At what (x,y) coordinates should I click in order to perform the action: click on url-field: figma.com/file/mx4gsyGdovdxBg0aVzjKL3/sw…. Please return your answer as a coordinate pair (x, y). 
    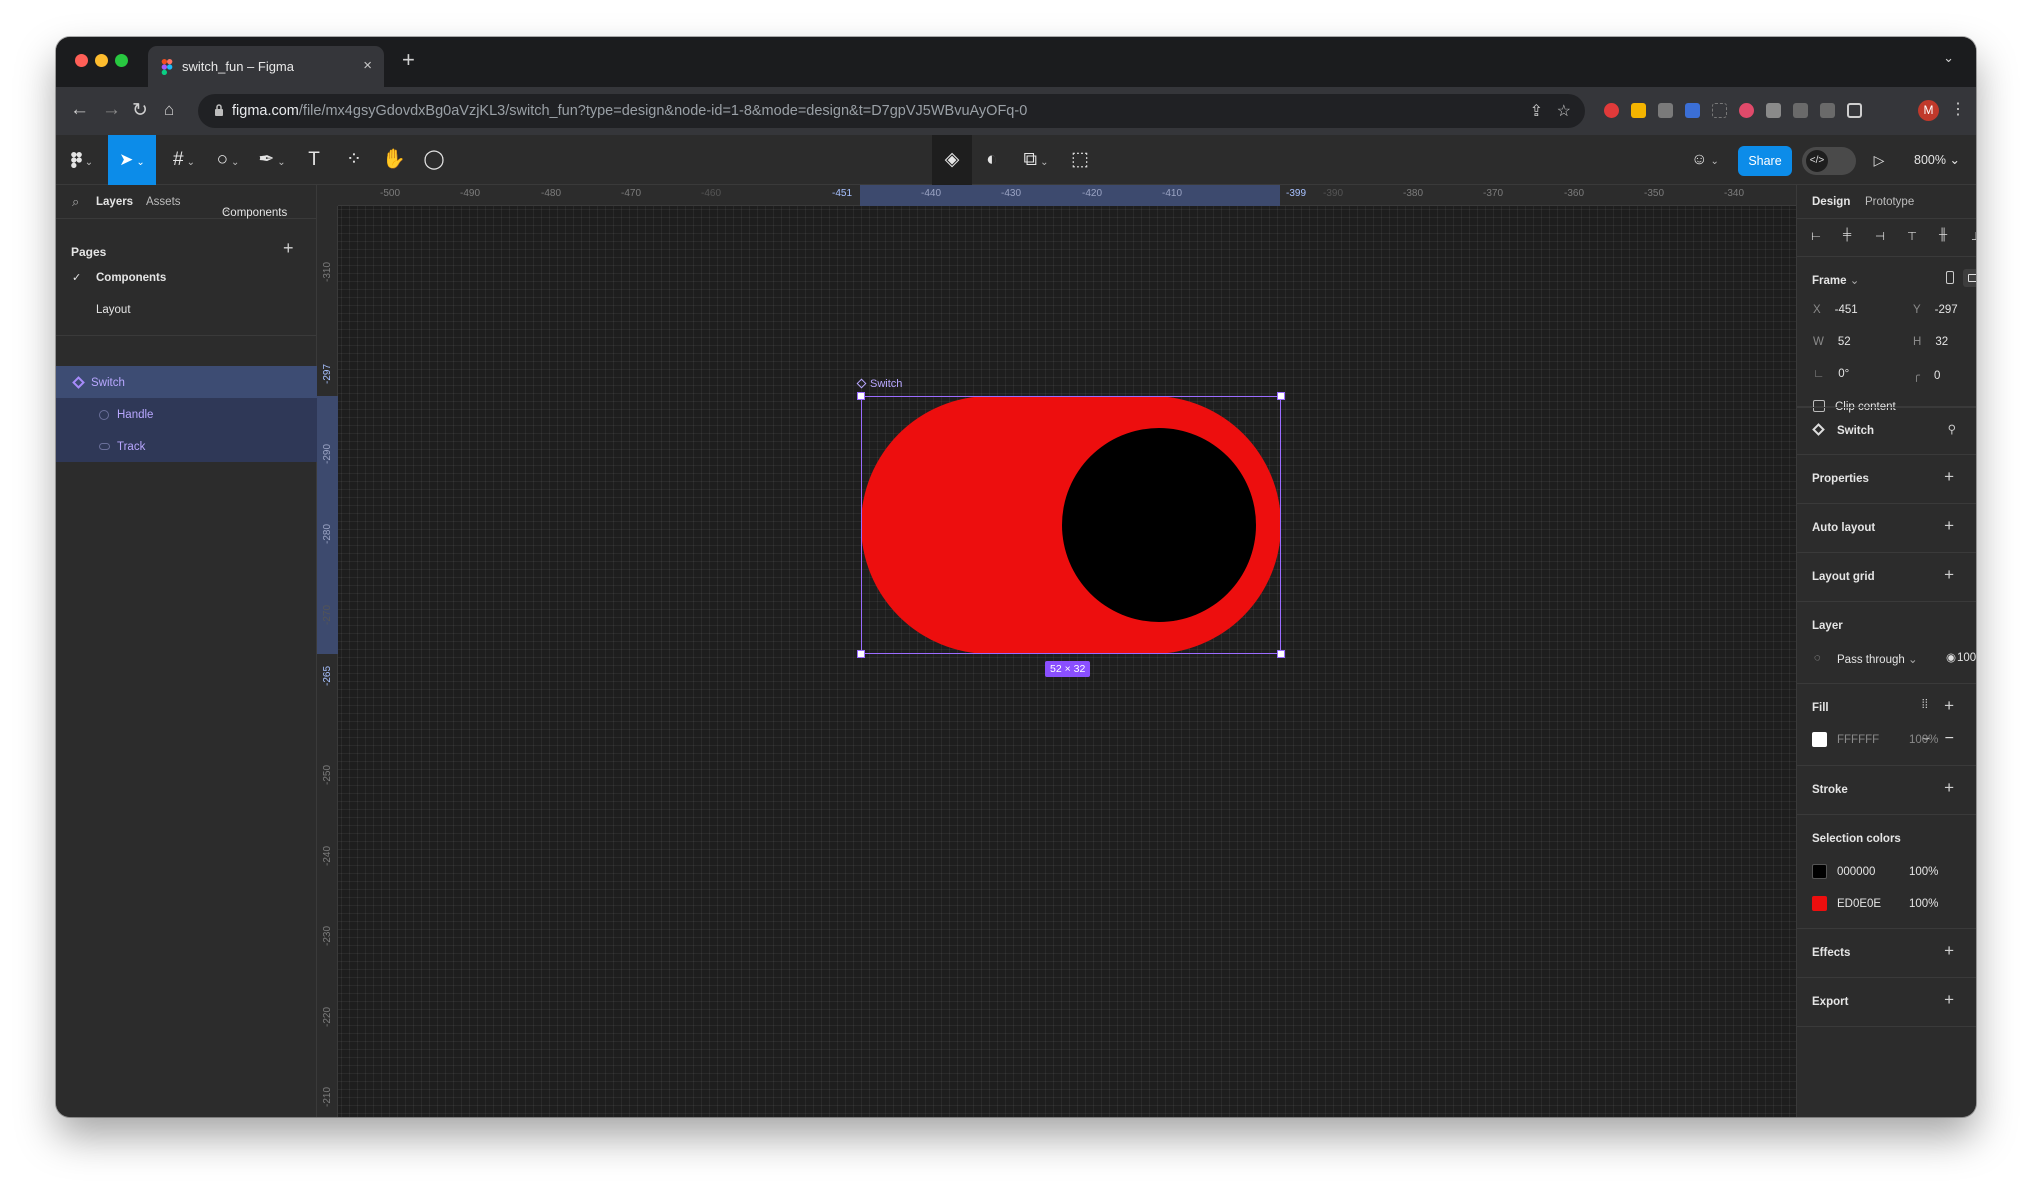
    Looking at the image, I should click on (891, 111).